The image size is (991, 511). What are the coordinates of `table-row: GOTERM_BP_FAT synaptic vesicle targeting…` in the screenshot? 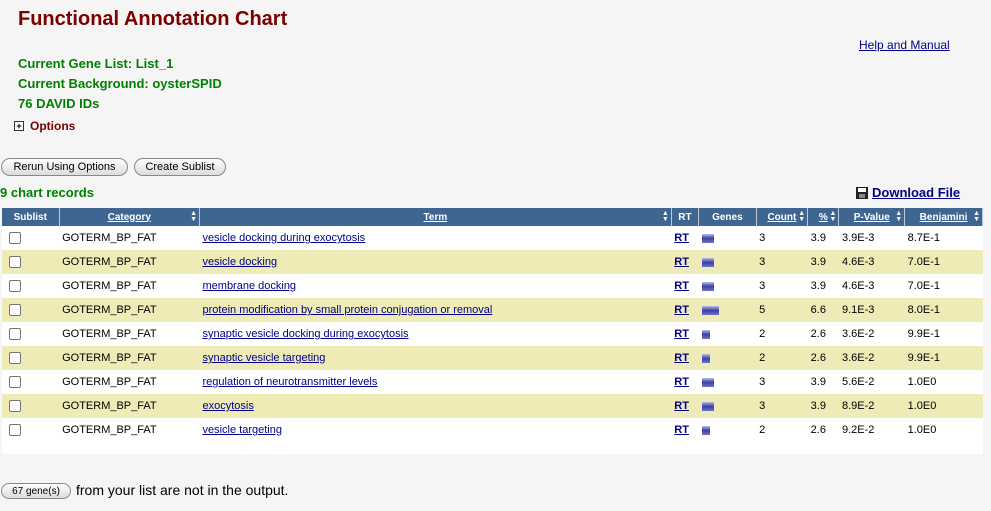 It's located at (492, 358).